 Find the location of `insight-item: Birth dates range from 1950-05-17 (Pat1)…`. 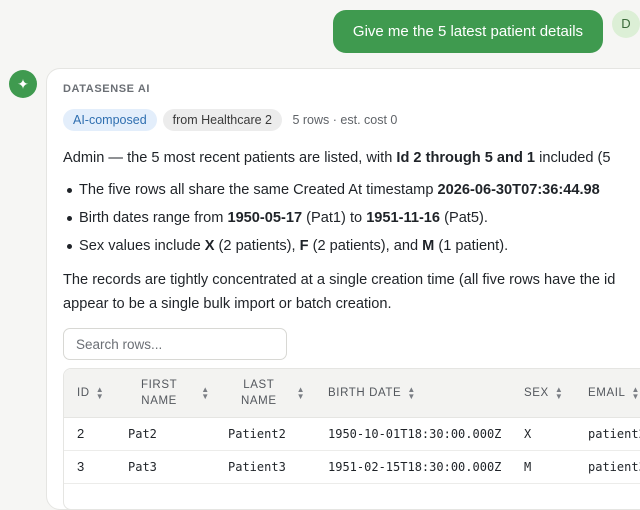

insight-item: Birth dates range from 1950-05-17 (Pat1)… is located at coordinates (351, 222).